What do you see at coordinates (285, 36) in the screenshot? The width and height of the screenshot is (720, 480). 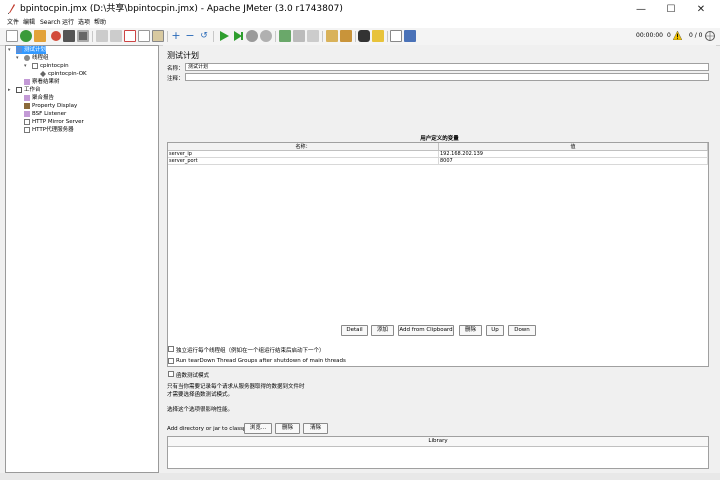 I see `remote-start-icon` at bounding box center [285, 36].